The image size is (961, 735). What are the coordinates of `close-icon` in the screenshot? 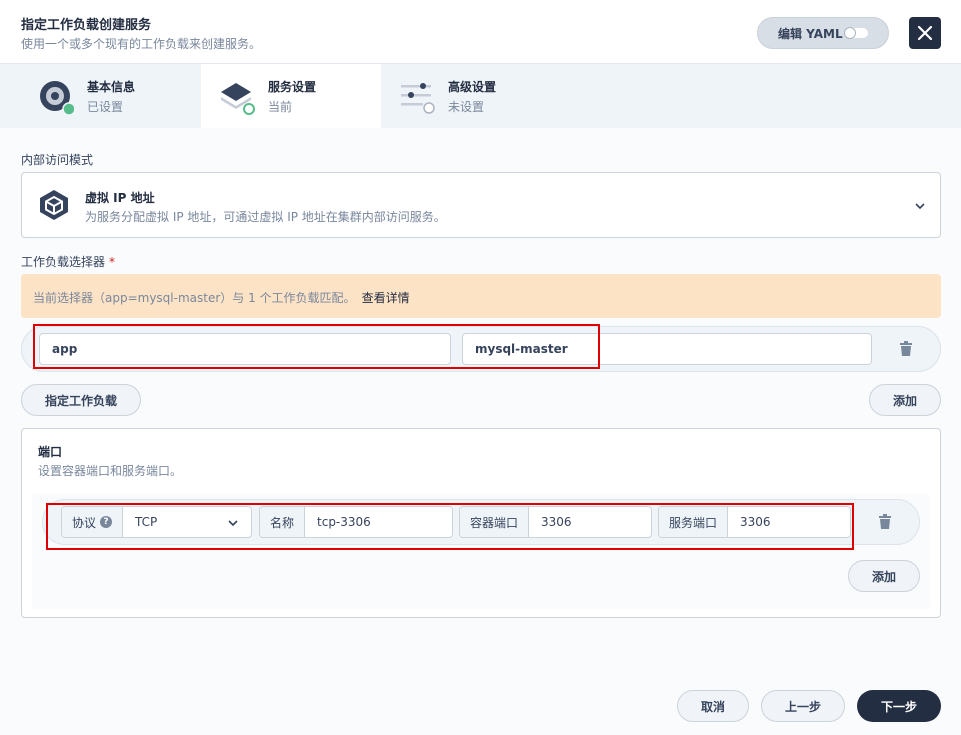 It's located at (925, 33).